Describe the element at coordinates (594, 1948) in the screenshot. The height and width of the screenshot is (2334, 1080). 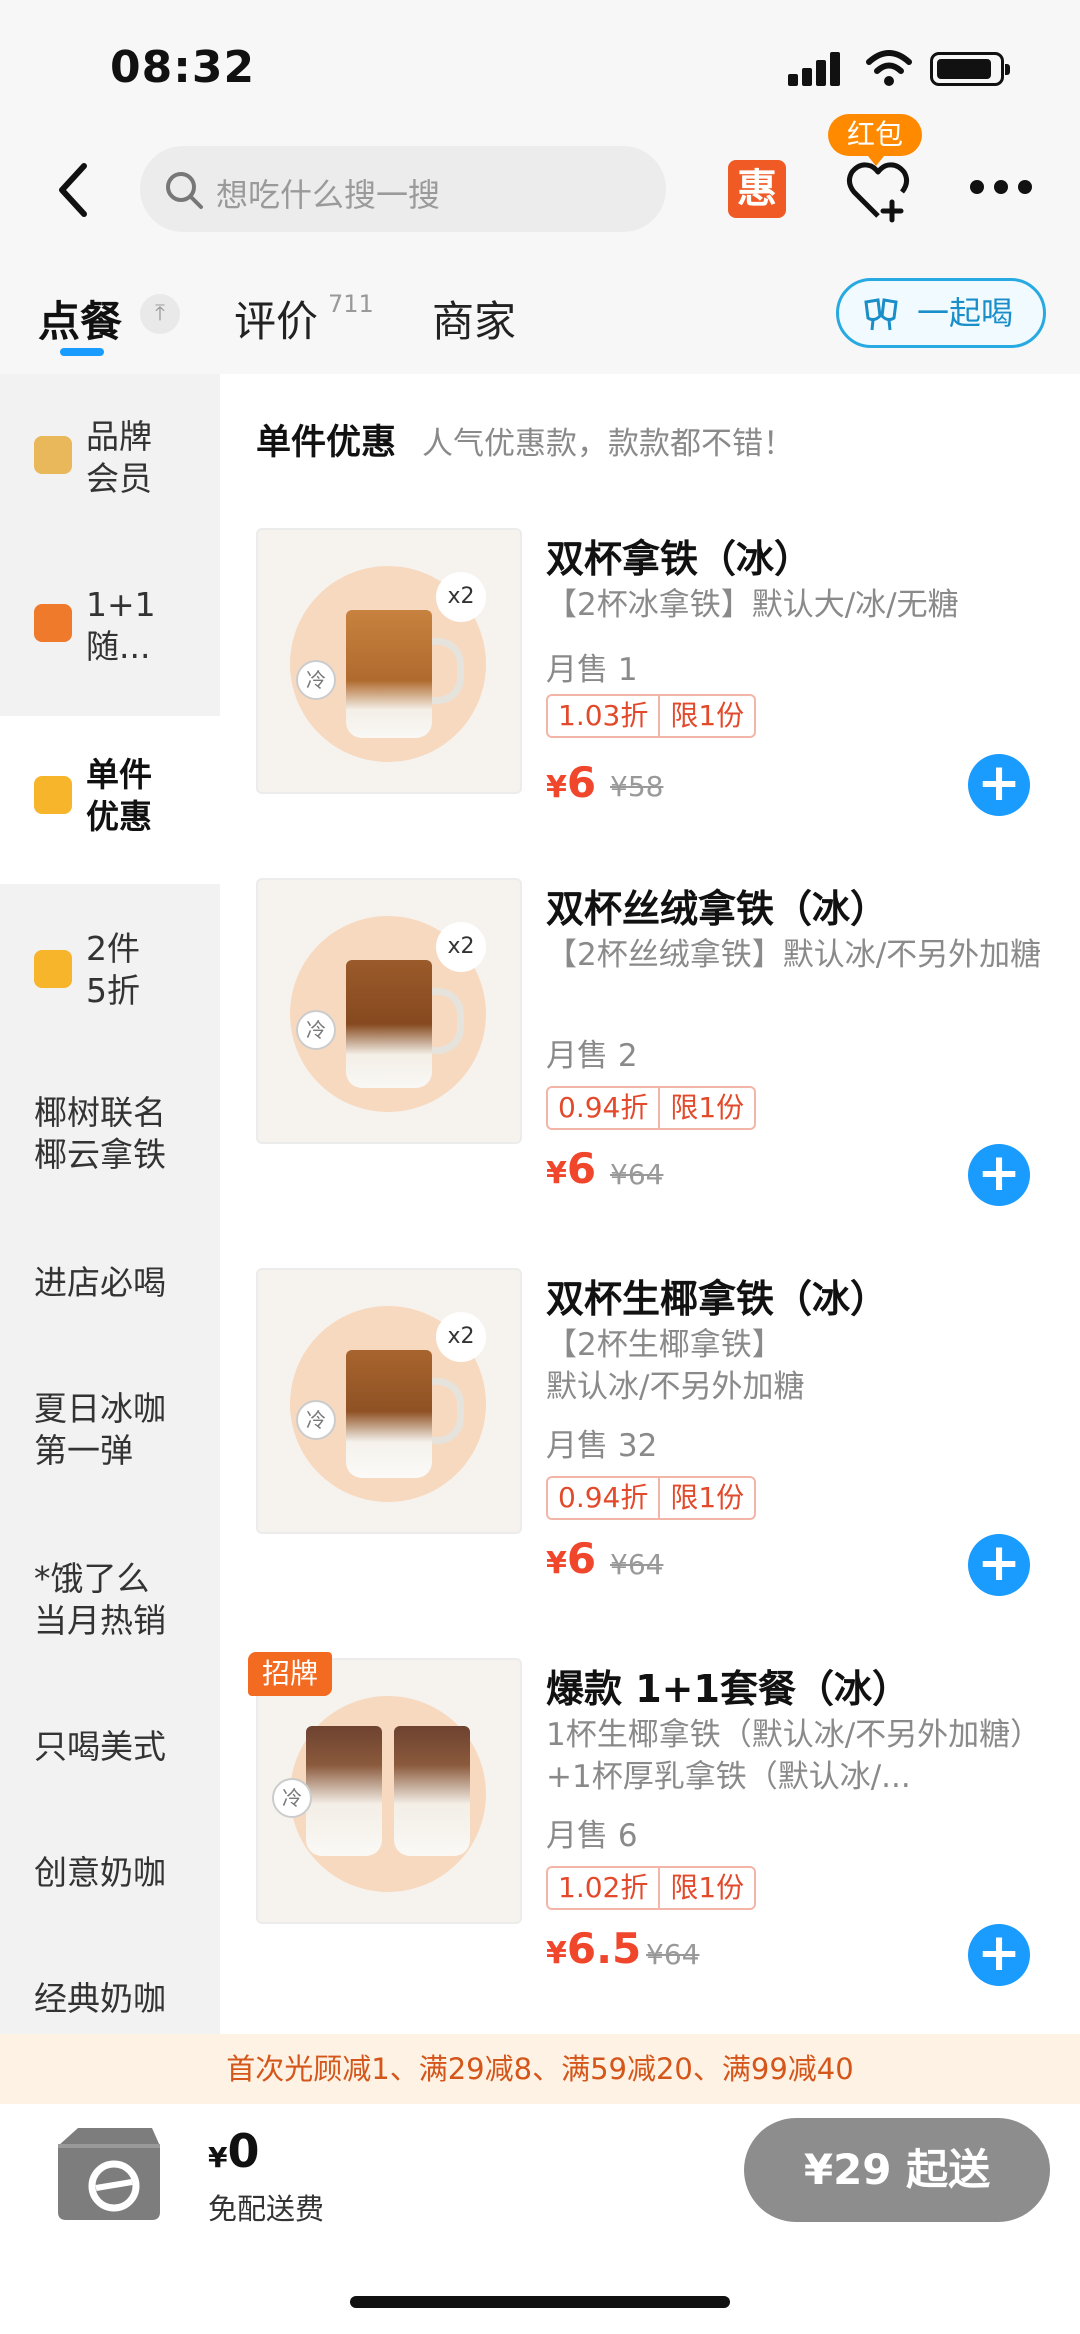
I see `product-price: ¥6.5` at that location.